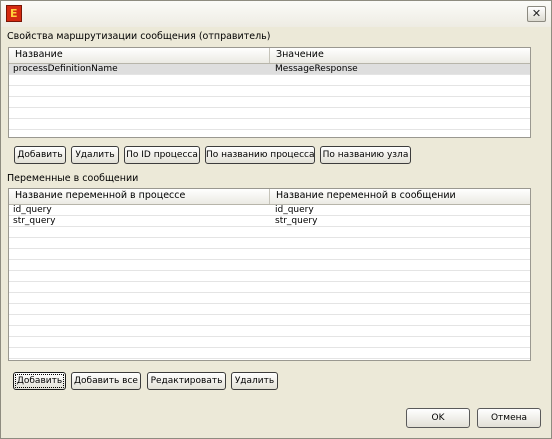  I want to click on table-row: processDefinitionName MessageResponse, so click(269, 69).